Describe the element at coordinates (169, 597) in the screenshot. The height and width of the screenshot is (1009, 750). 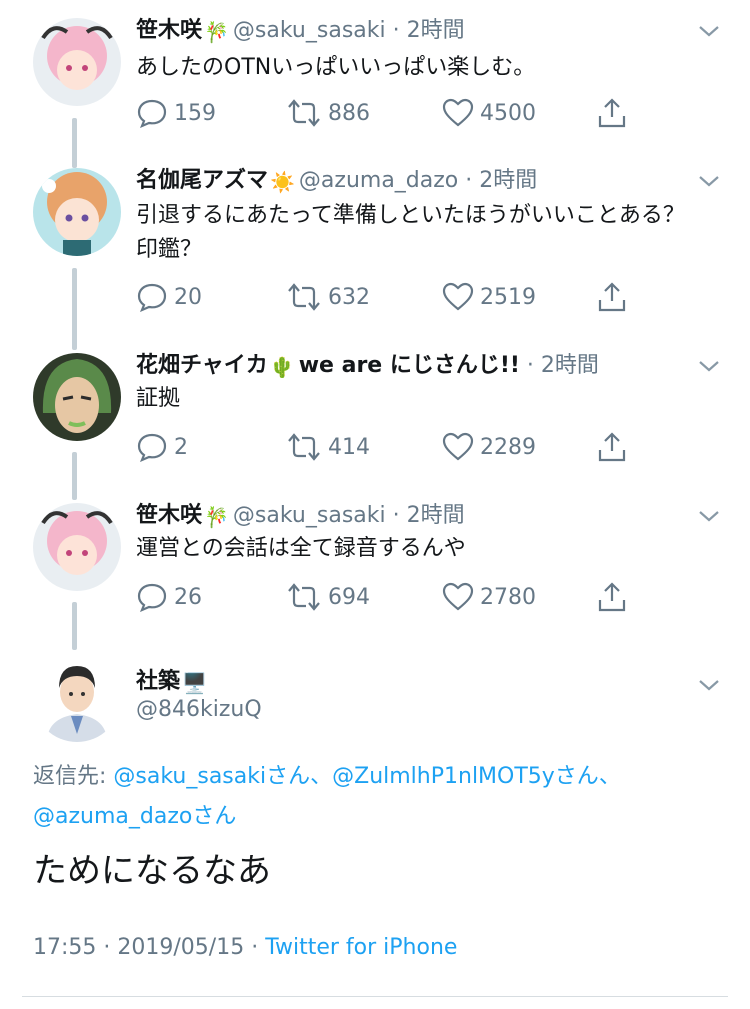
I see `reply-button: 26` at that location.